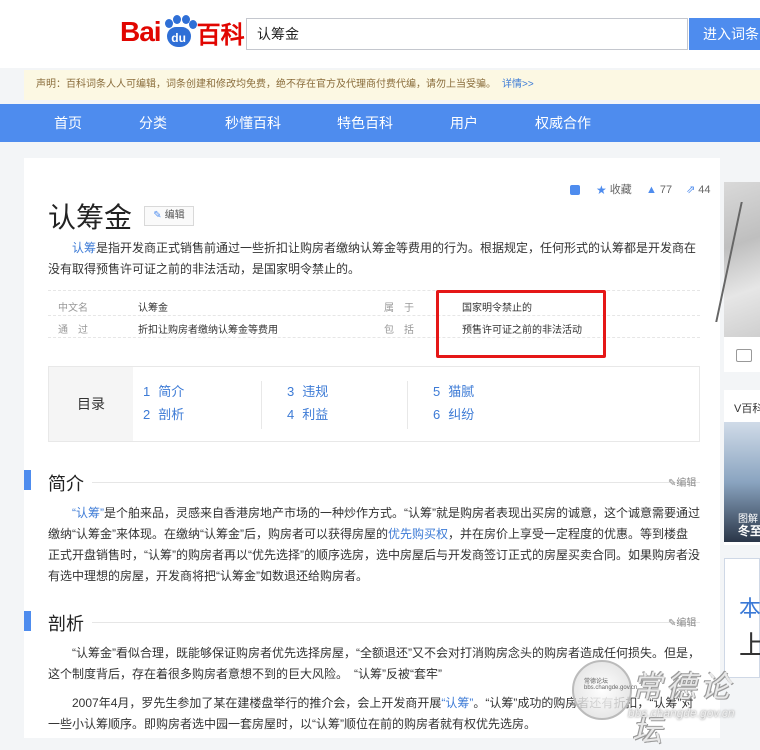 This screenshot has width=760, height=750. I want to click on notice-detail-link: 详情>>, so click(518, 84).